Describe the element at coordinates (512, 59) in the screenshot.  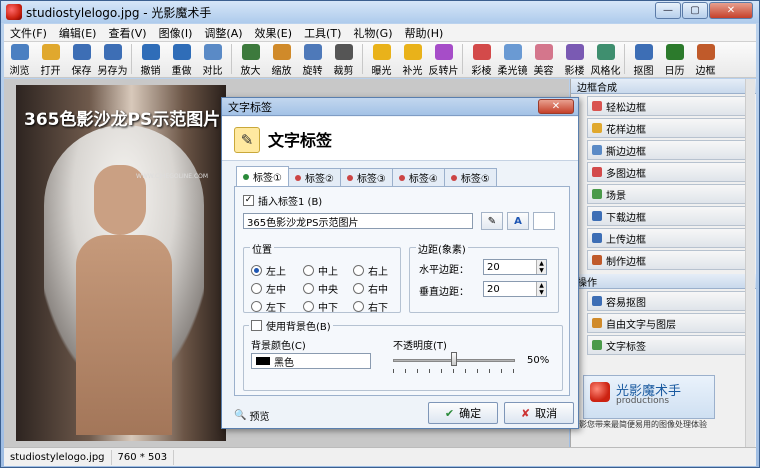
I see `toolbar-button-soft-focus: 柔光镜` at that location.